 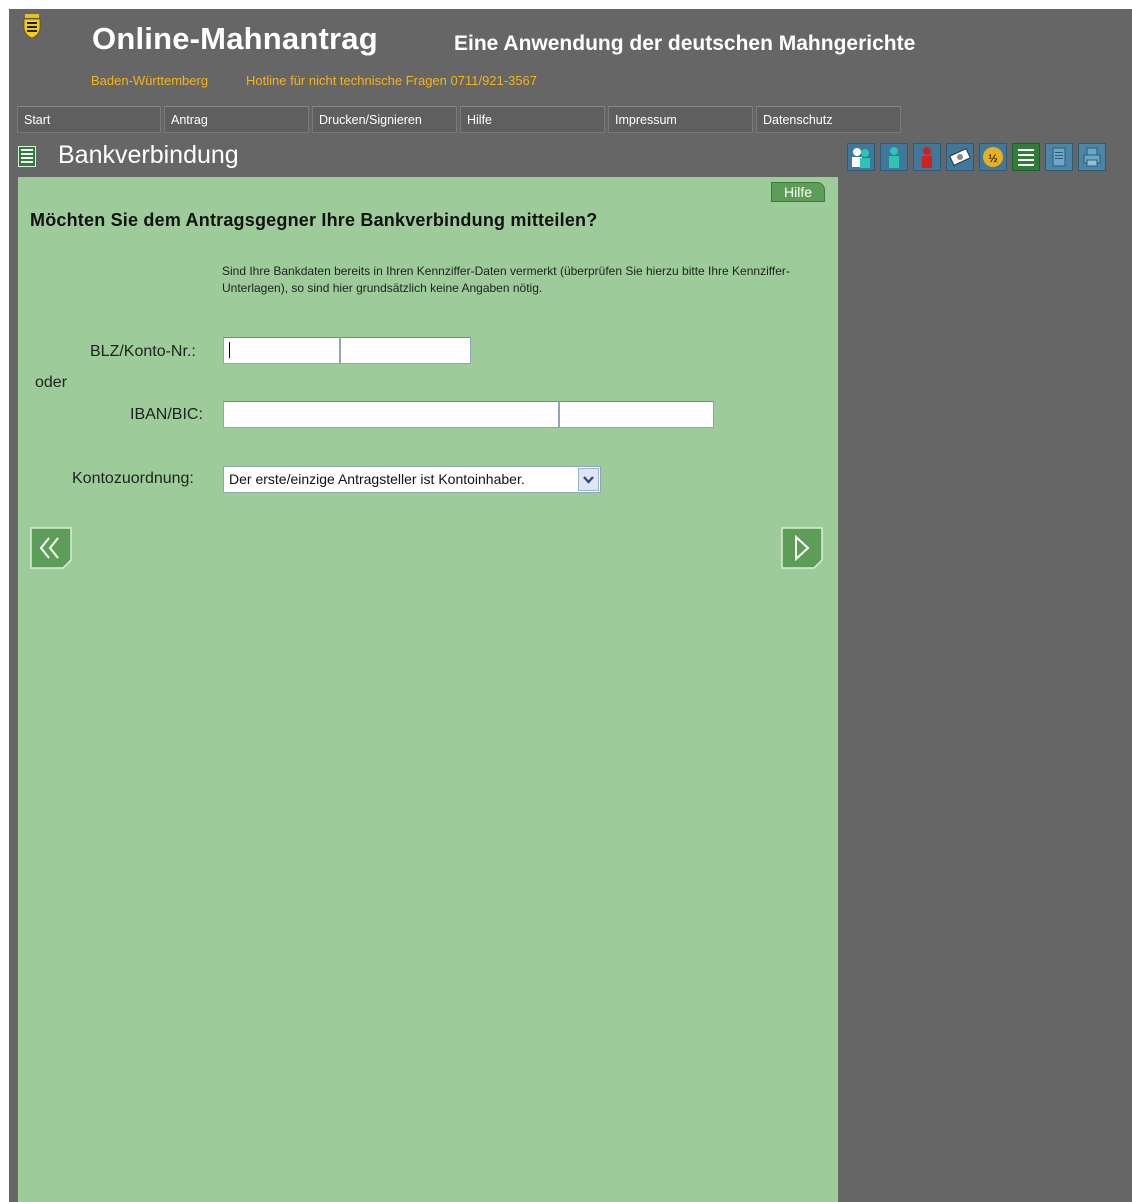 I want to click on help-button: Hilfe, so click(x=798, y=192).